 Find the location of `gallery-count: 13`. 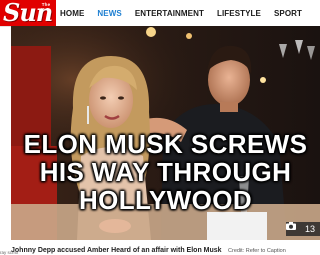

gallery-count: 13 is located at coordinates (309, 229).